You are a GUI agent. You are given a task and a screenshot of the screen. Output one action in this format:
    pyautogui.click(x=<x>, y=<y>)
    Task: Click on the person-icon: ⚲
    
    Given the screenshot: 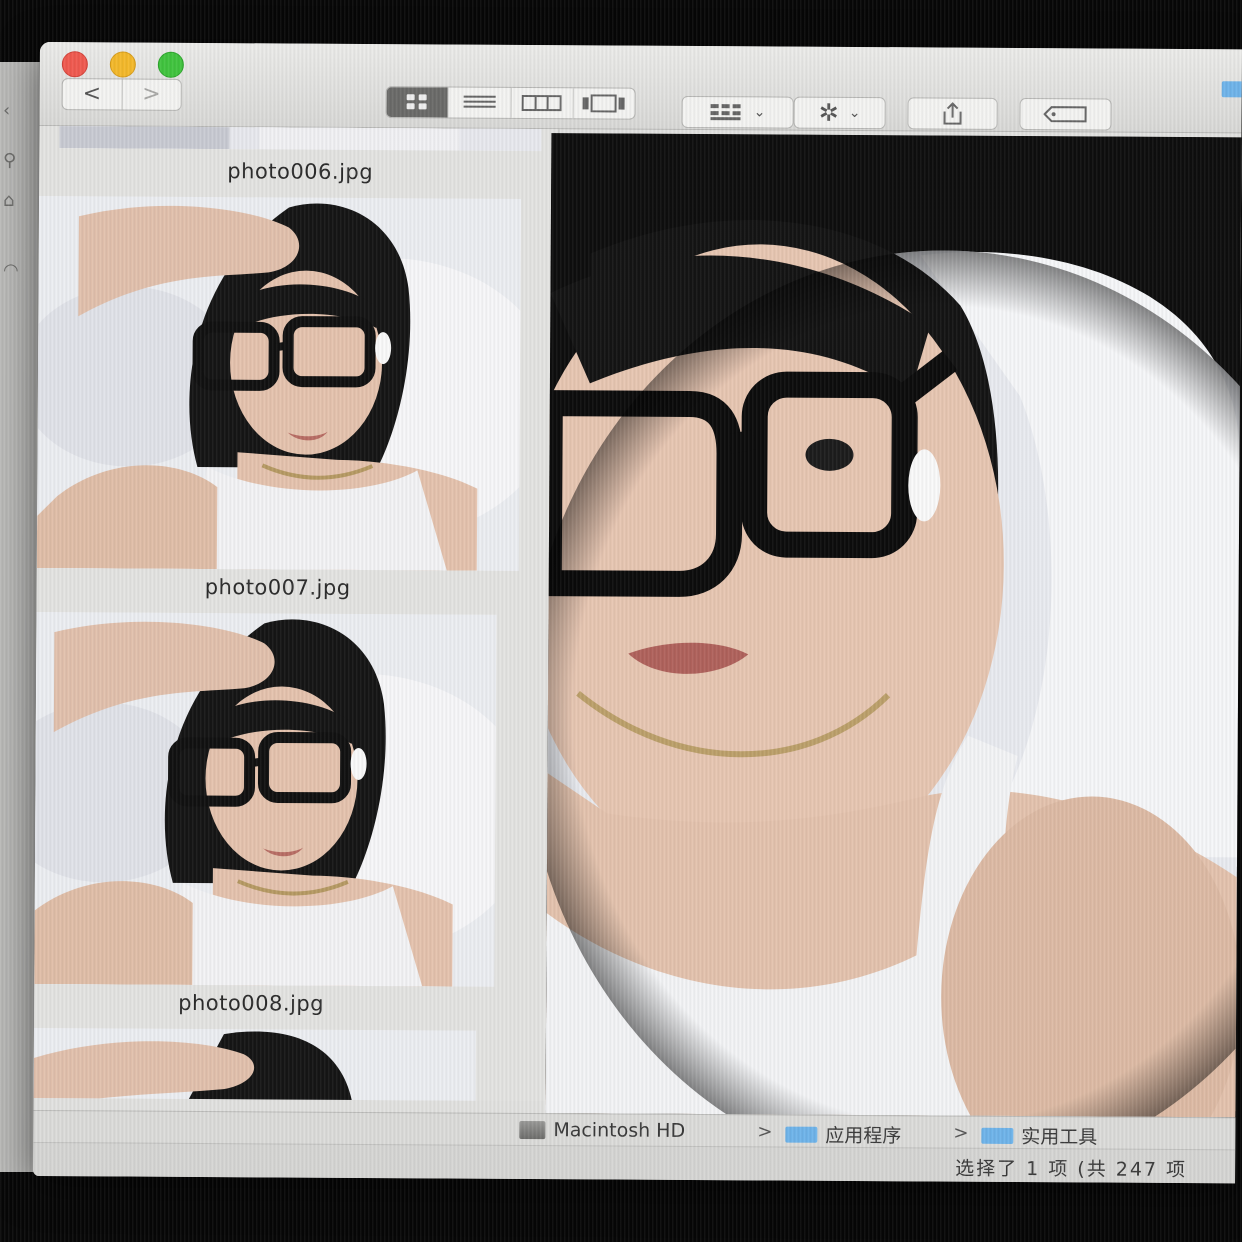 What is the action you would take?
    pyautogui.click(x=10, y=160)
    